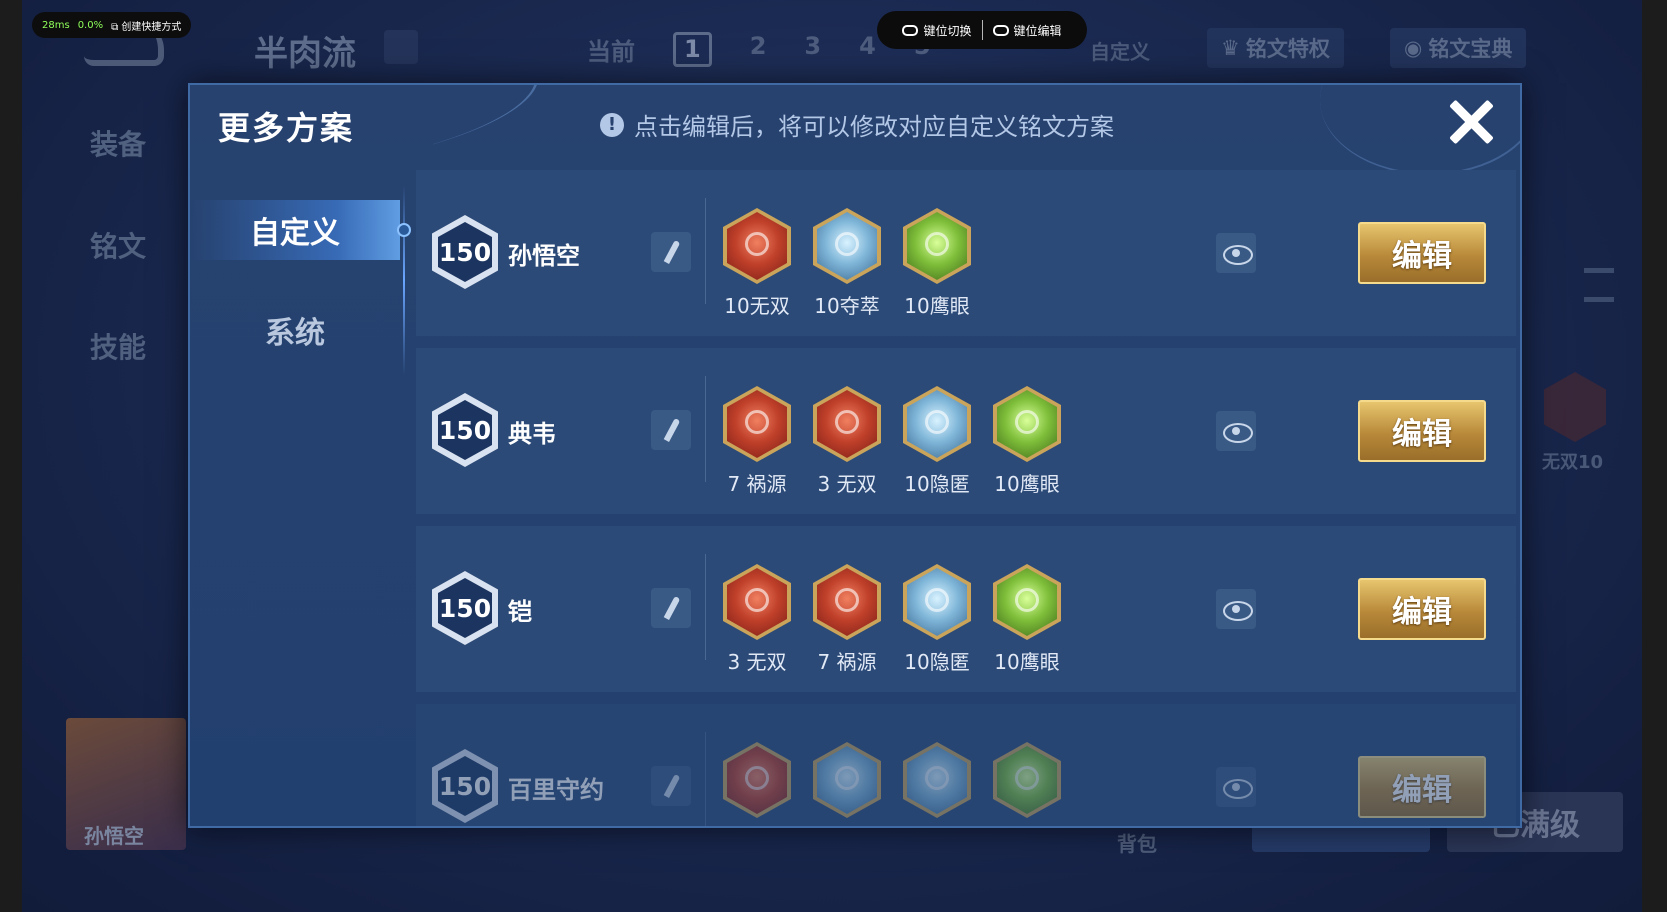 Image resolution: width=1667 pixels, height=912 pixels. What do you see at coordinates (1575, 407) in the screenshot?
I see `rune-preview-icon` at bounding box center [1575, 407].